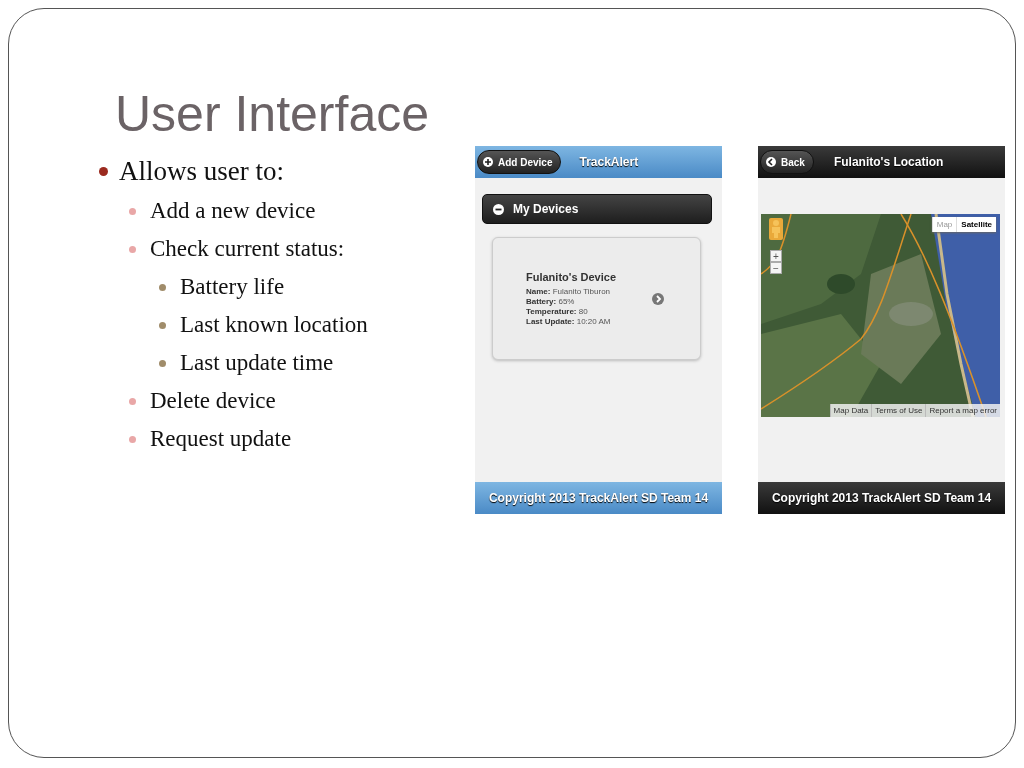 The height and width of the screenshot is (768, 1024). What do you see at coordinates (274, 325) in the screenshot?
I see `bullet-text: Last known location` at bounding box center [274, 325].